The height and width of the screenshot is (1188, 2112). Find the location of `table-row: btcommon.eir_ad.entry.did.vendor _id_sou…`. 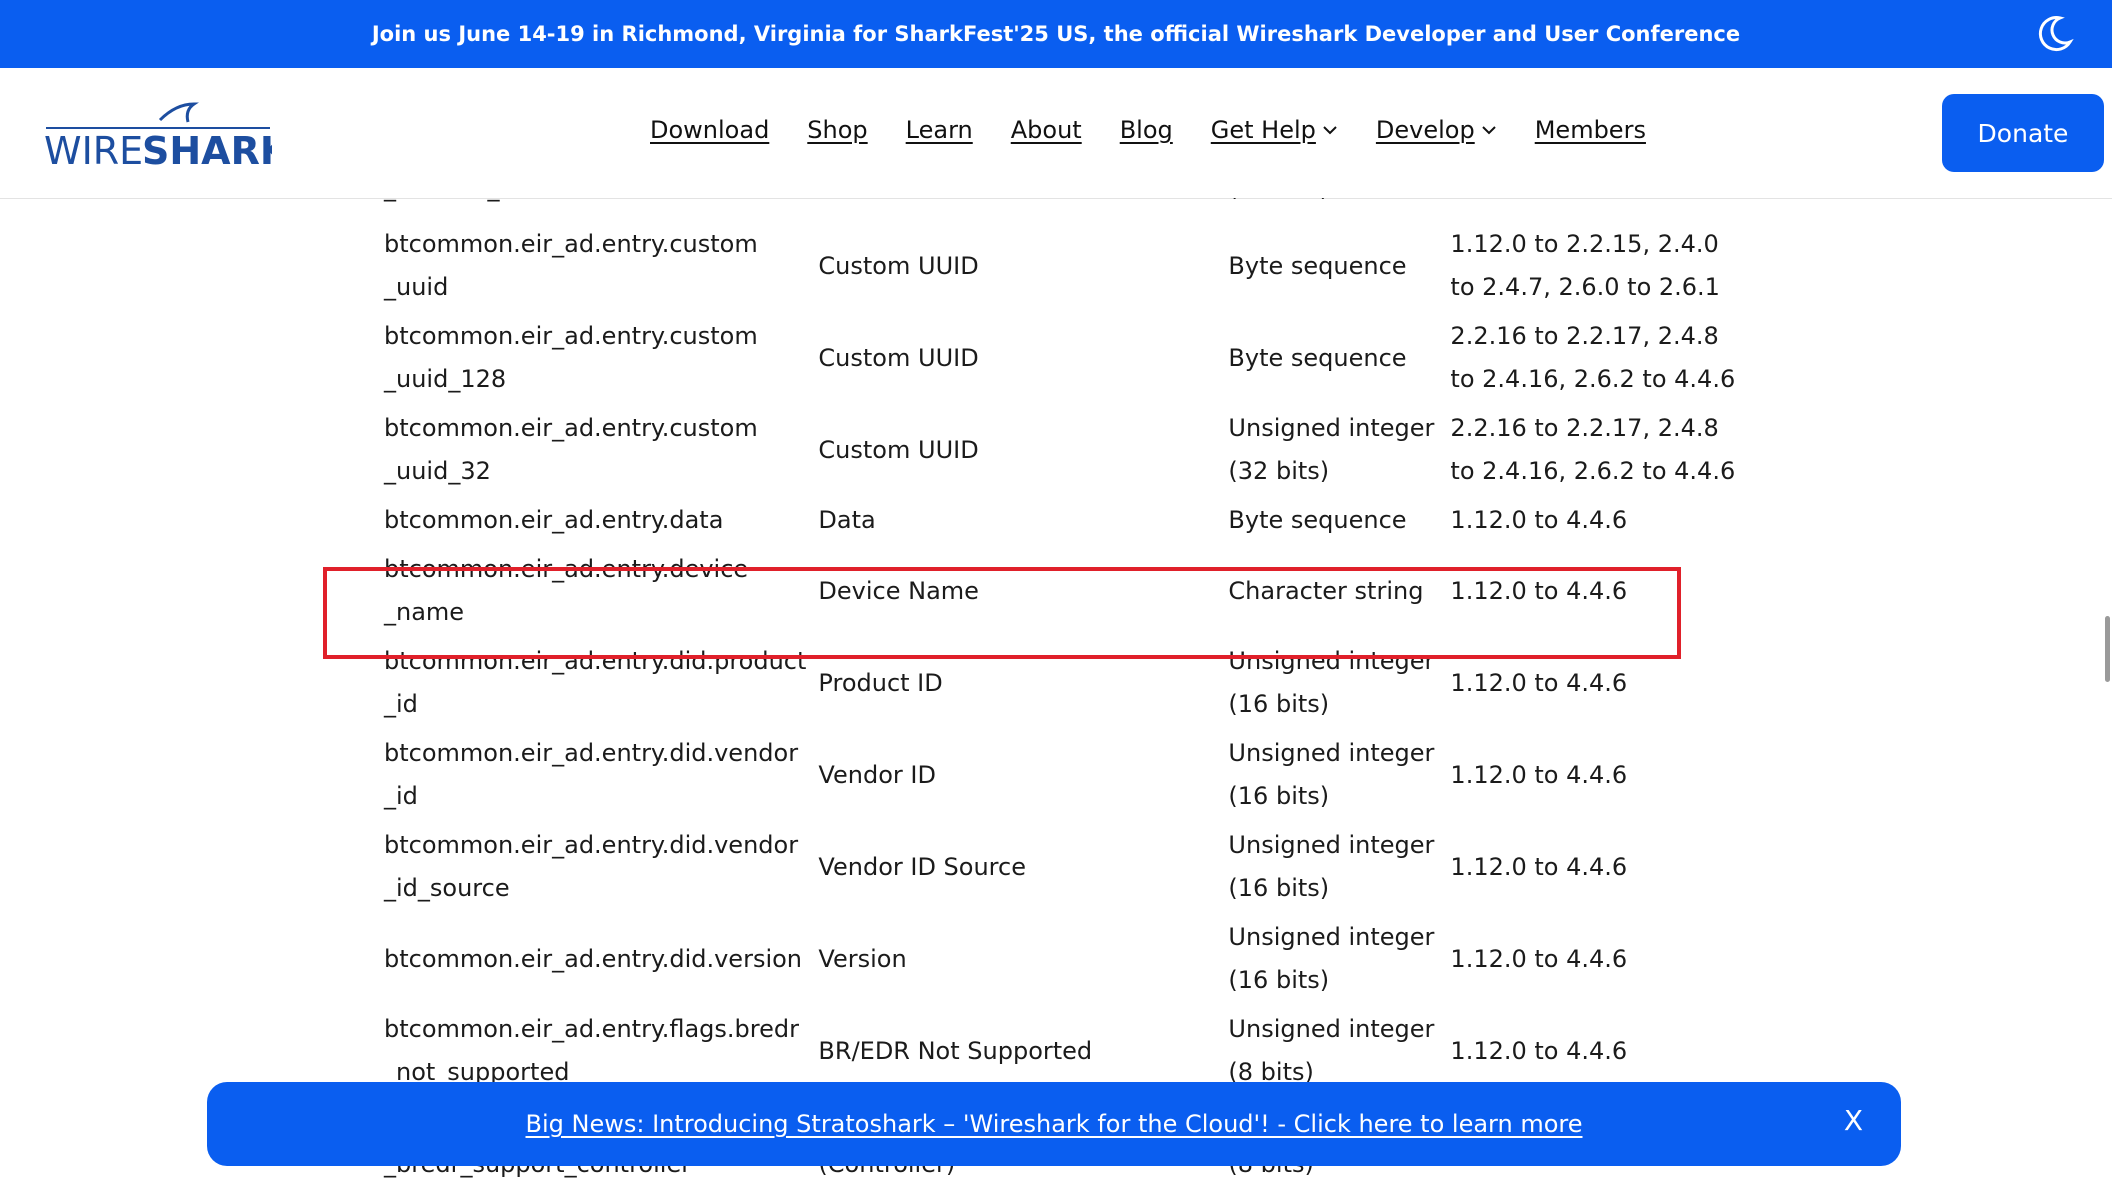

table-row: btcommon.eir_ad.entry.did.vendor _id_sou… is located at coordinates (1056, 867).